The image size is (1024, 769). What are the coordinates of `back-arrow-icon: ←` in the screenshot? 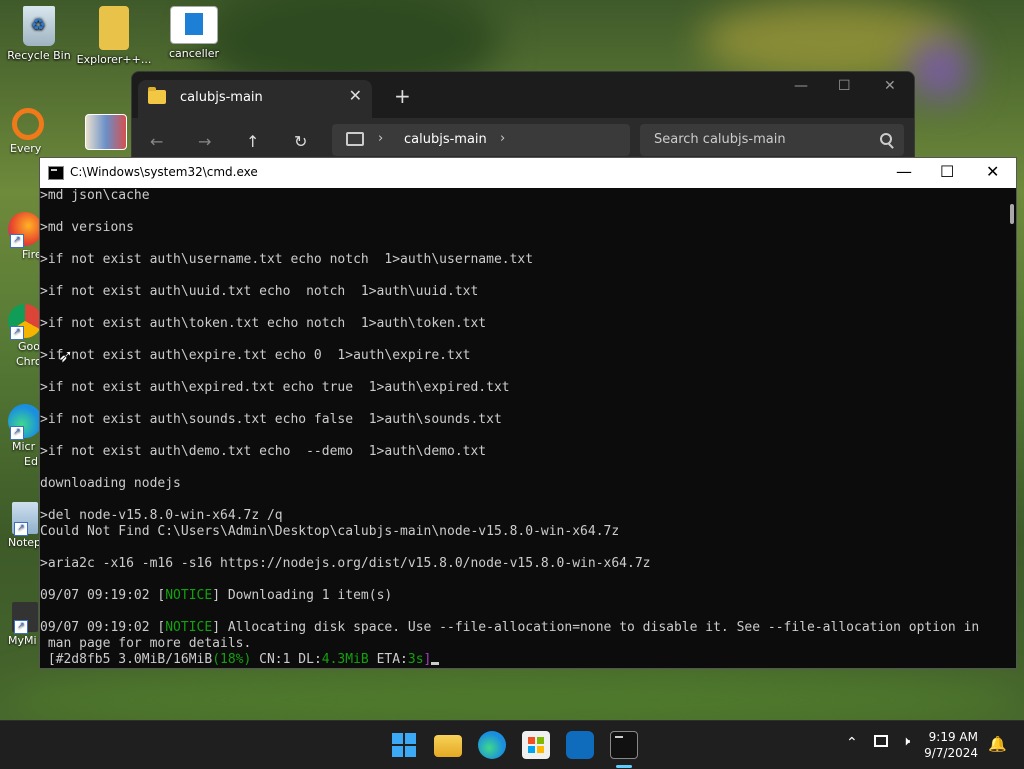 It's located at (156, 141).